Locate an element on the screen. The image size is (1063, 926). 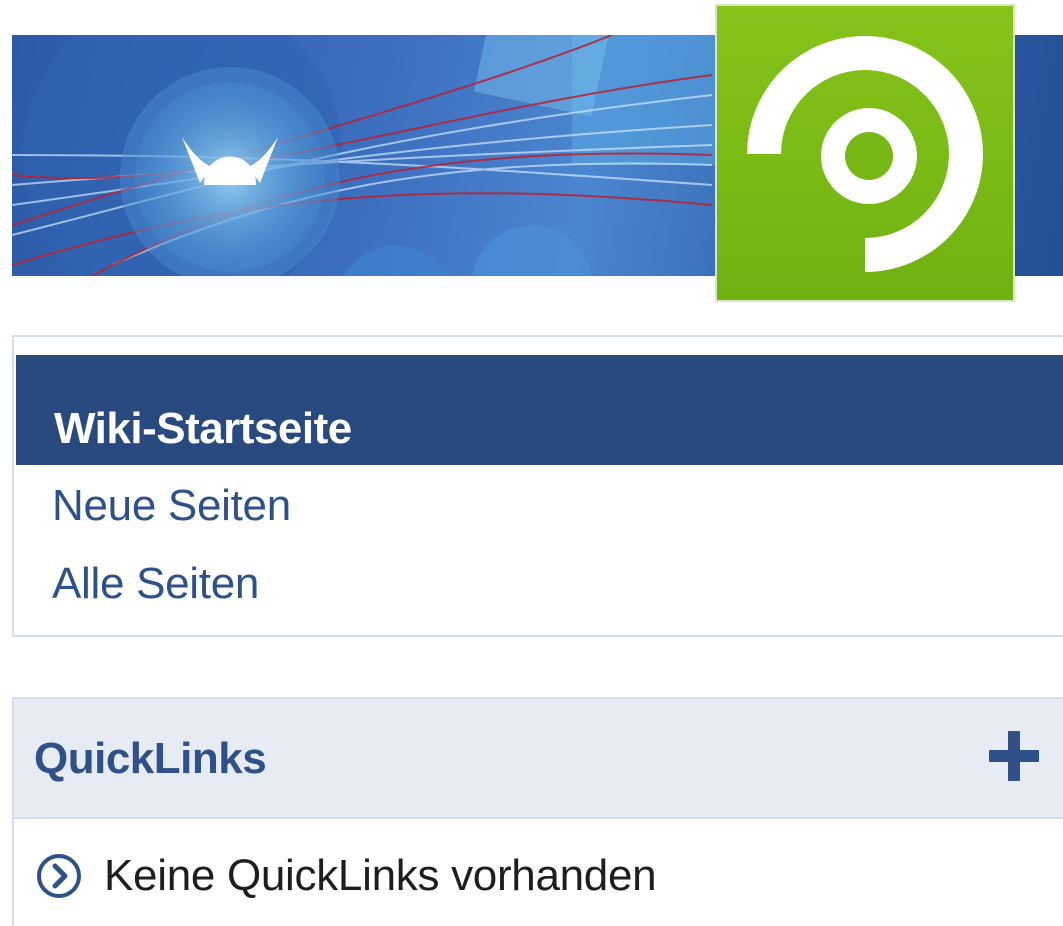
quicklinks-header: QuickLinks is located at coordinates (538, 759).